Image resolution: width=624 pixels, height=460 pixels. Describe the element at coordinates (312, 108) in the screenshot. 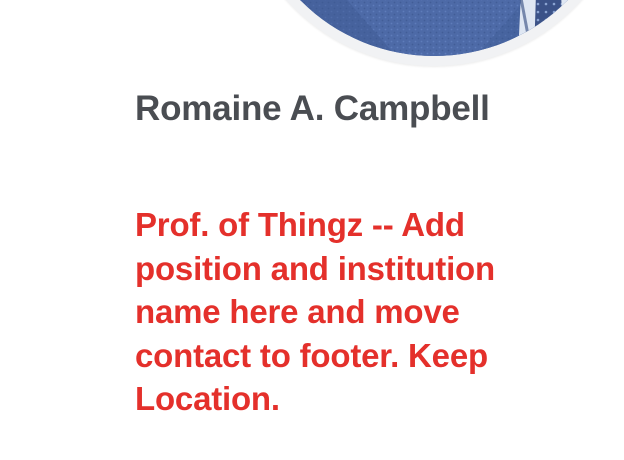

I see `profile-name: Romaine A. Campbell` at that location.